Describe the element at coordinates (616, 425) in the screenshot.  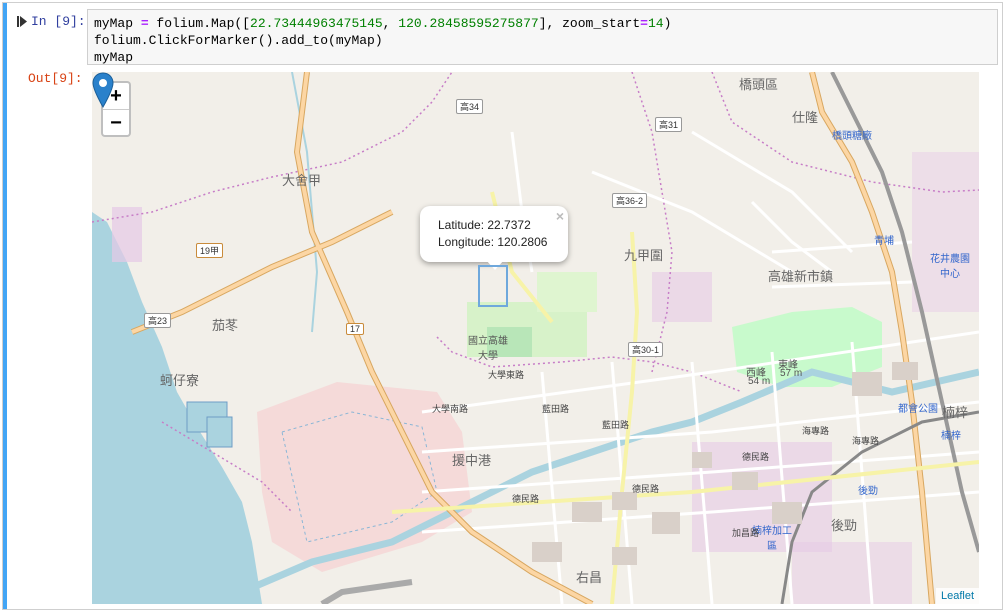
I see `road-lantian-2: 藍田路` at that location.